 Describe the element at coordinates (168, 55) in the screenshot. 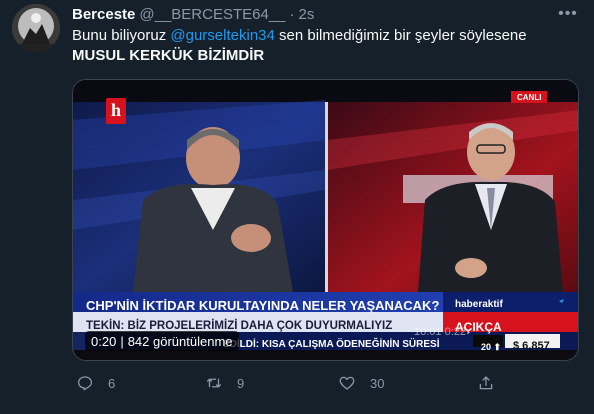

I see `tweet-text-bold: MUSUL KERKÜK BİZİMDİR` at that location.